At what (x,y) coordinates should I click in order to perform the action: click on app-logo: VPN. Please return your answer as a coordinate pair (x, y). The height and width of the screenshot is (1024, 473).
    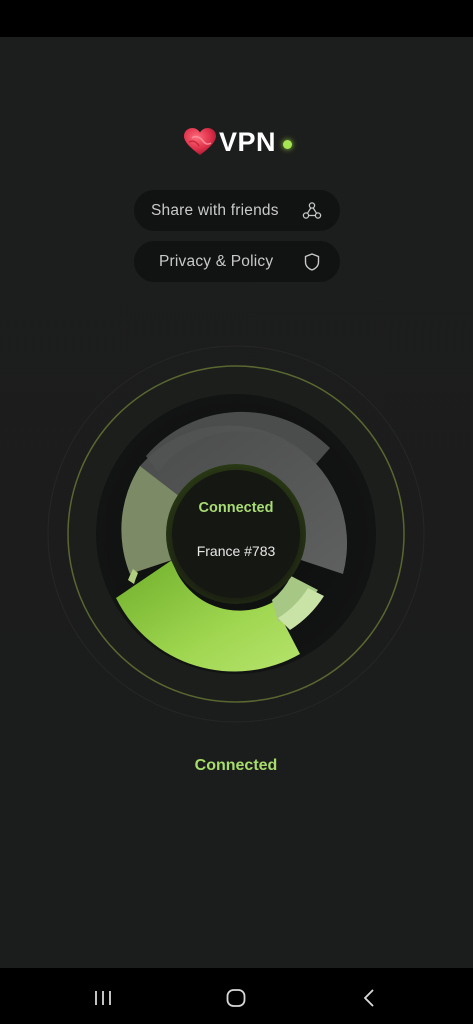
    Looking at the image, I should click on (243, 142).